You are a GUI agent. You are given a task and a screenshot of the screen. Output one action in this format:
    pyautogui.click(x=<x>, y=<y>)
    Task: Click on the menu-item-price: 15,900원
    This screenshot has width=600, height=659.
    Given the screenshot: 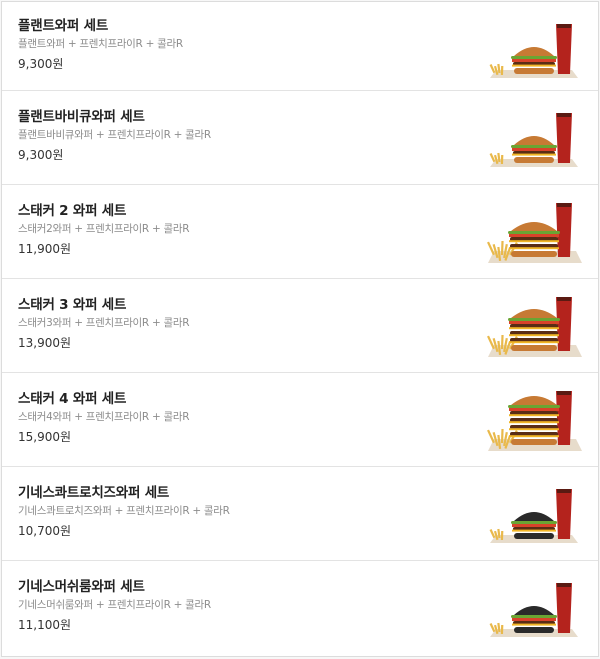 What is the action you would take?
    pyautogui.click(x=45, y=437)
    